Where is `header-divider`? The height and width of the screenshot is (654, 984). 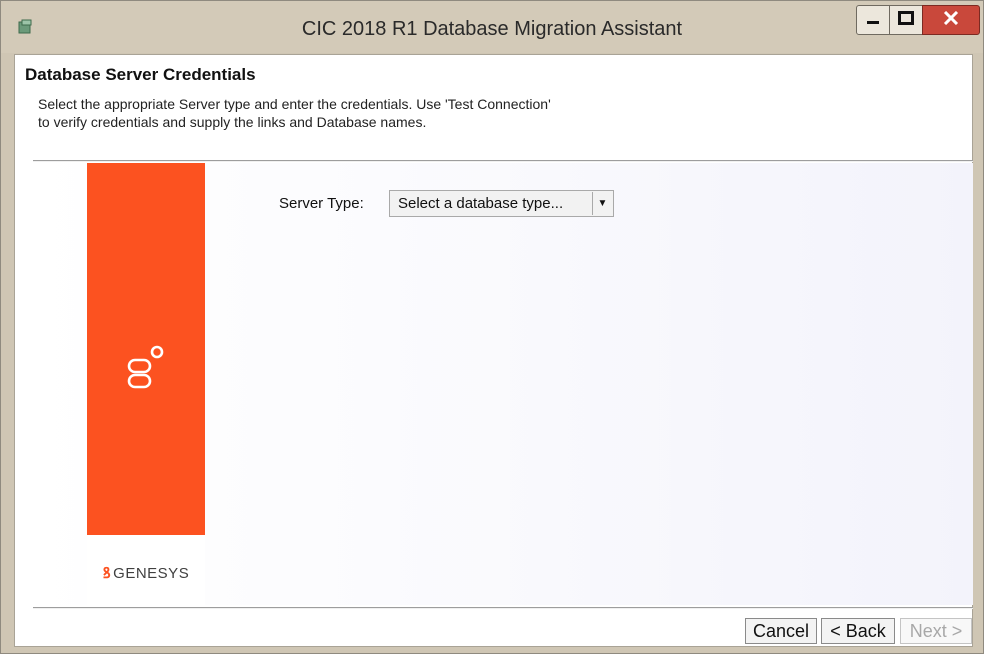
header-divider is located at coordinates (503, 161).